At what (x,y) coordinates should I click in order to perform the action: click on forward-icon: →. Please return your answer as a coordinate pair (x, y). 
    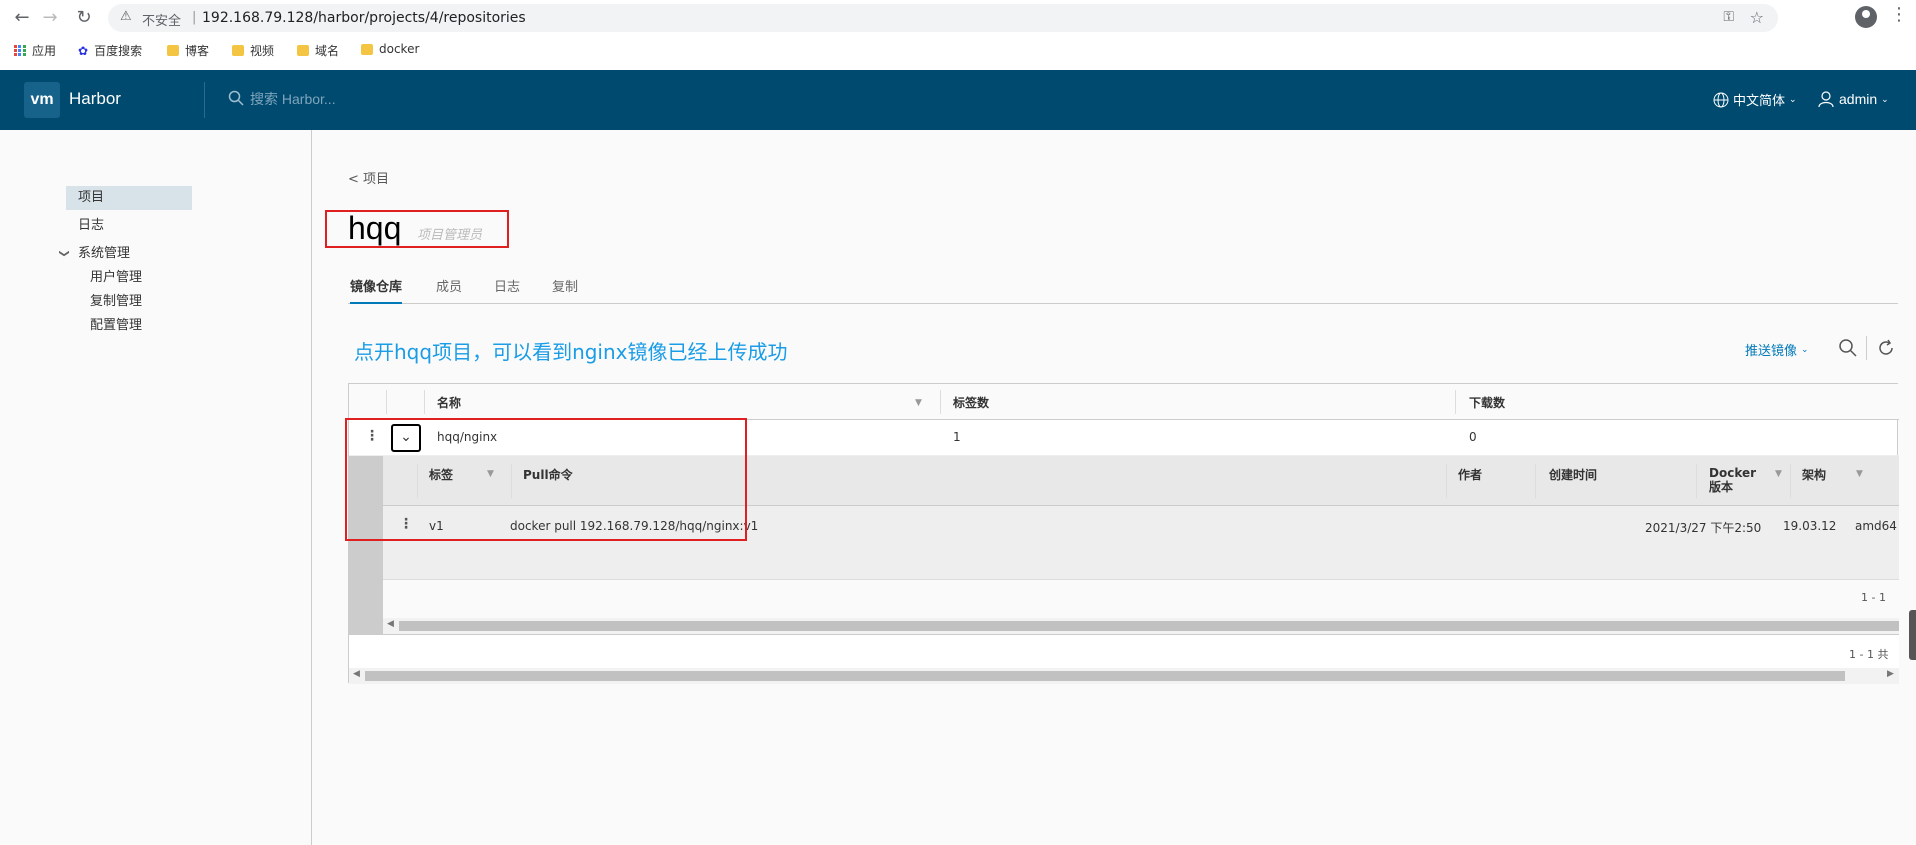
    Looking at the image, I should click on (50, 18).